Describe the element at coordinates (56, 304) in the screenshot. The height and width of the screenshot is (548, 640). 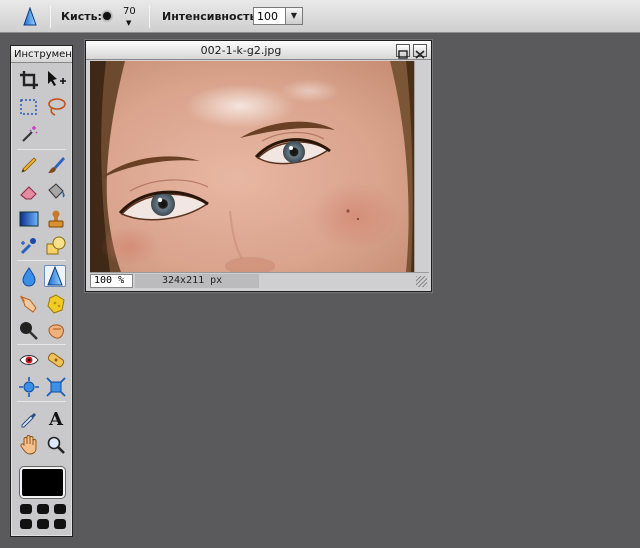
I see `sponge-icon` at that location.